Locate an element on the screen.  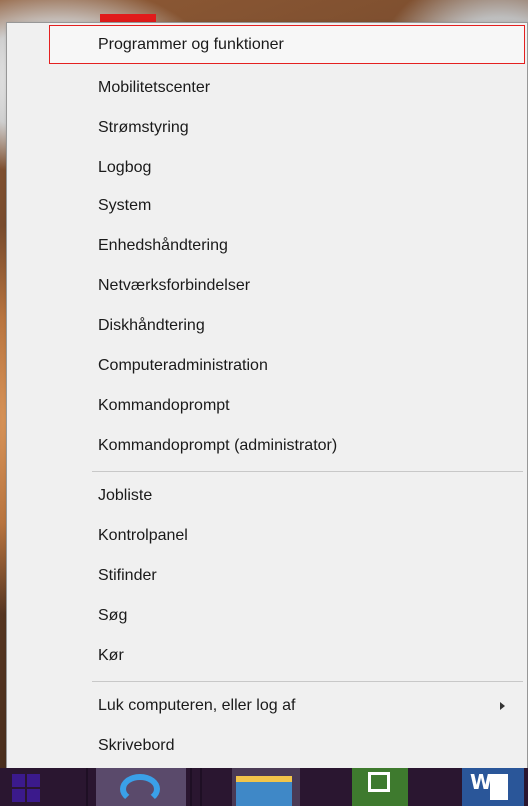
internet-explorer-icon is located at coordinates (141, 787).